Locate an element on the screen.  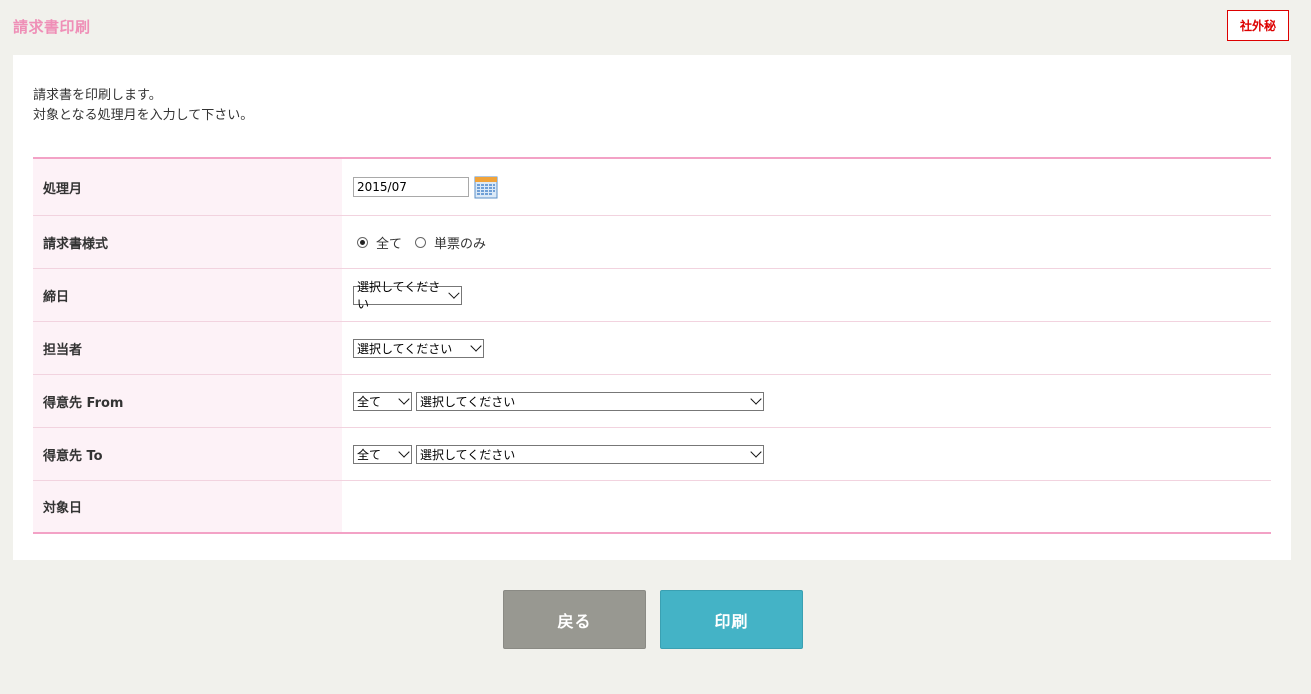
confidential-badge: 社外秘 is located at coordinates (1258, 25).